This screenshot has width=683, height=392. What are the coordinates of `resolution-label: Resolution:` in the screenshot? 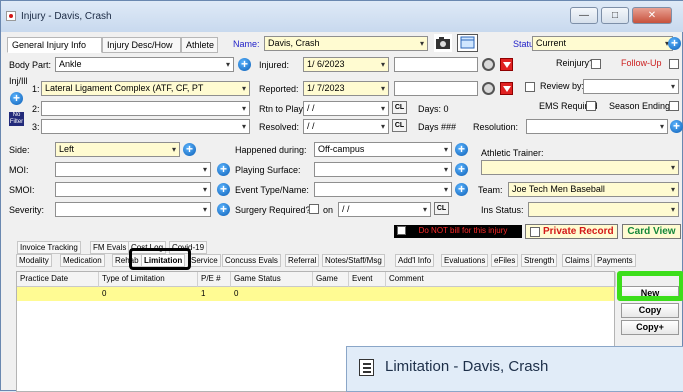 It's located at (496, 127).